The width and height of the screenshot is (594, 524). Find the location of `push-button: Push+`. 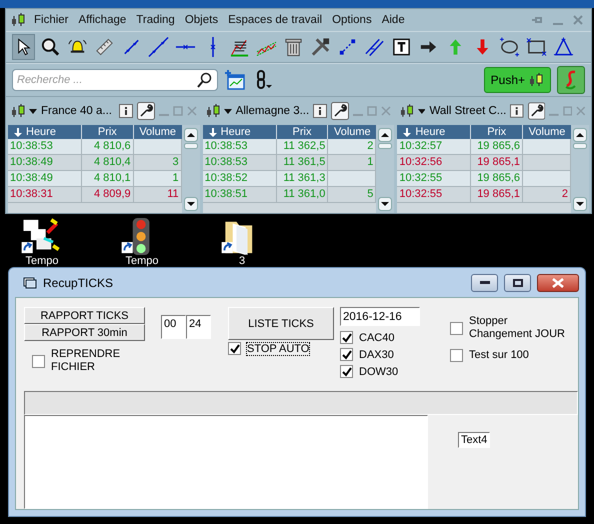

push-button: Push+ is located at coordinates (517, 80).